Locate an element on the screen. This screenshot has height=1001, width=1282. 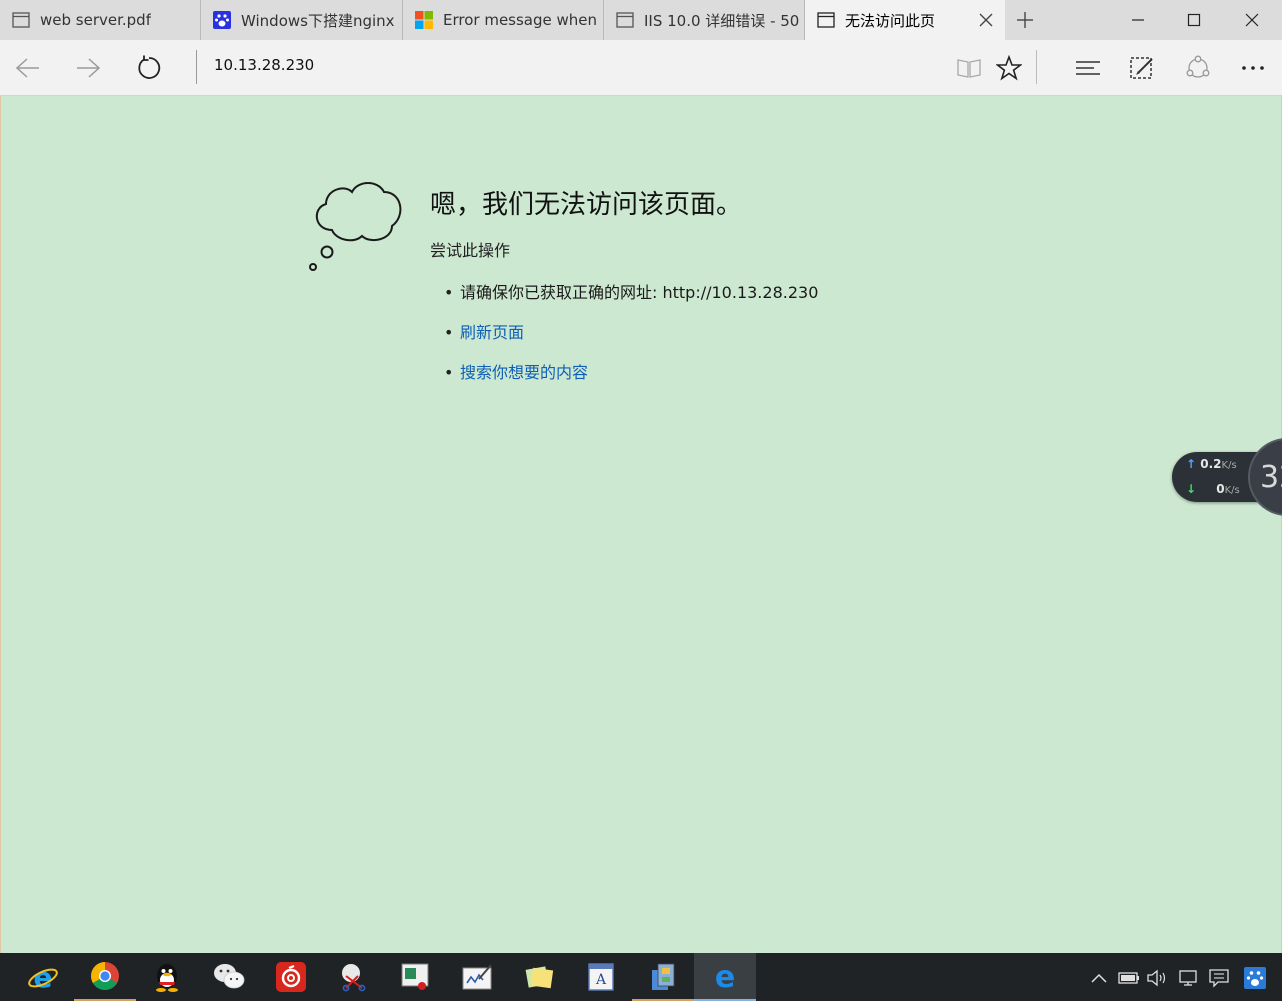
netease-music-icon is located at coordinates (291, 977).